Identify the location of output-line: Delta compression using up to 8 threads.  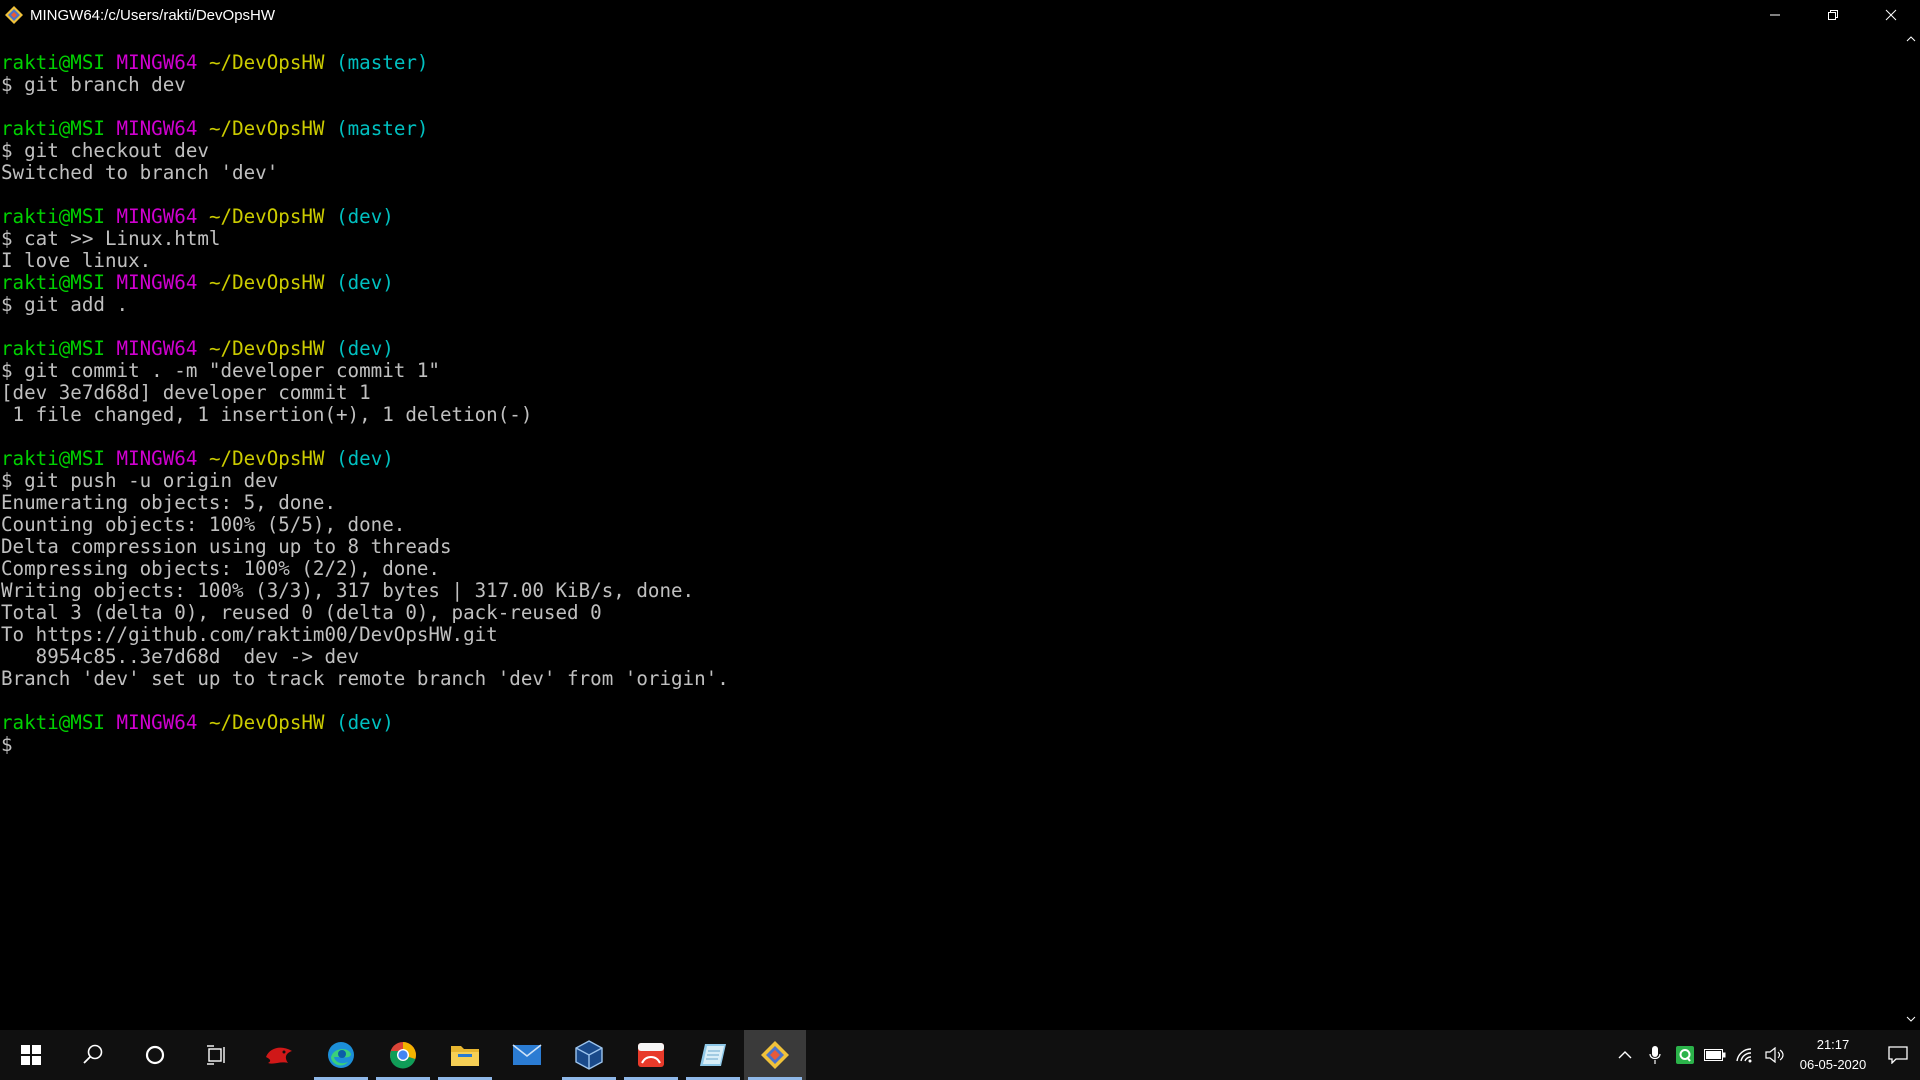
(226, 546).